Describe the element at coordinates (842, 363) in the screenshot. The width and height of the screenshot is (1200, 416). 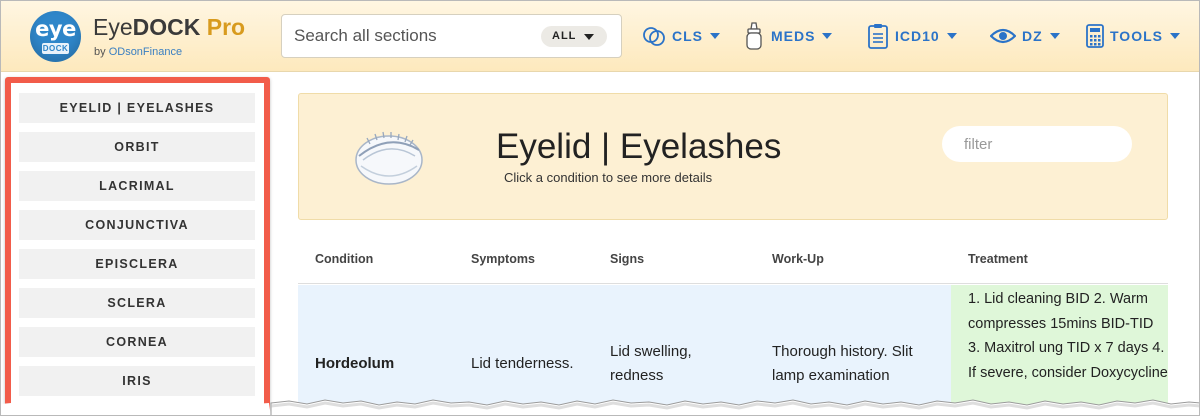
I see `cell-workup: Thorough history. Slit lamp examination` at that location.